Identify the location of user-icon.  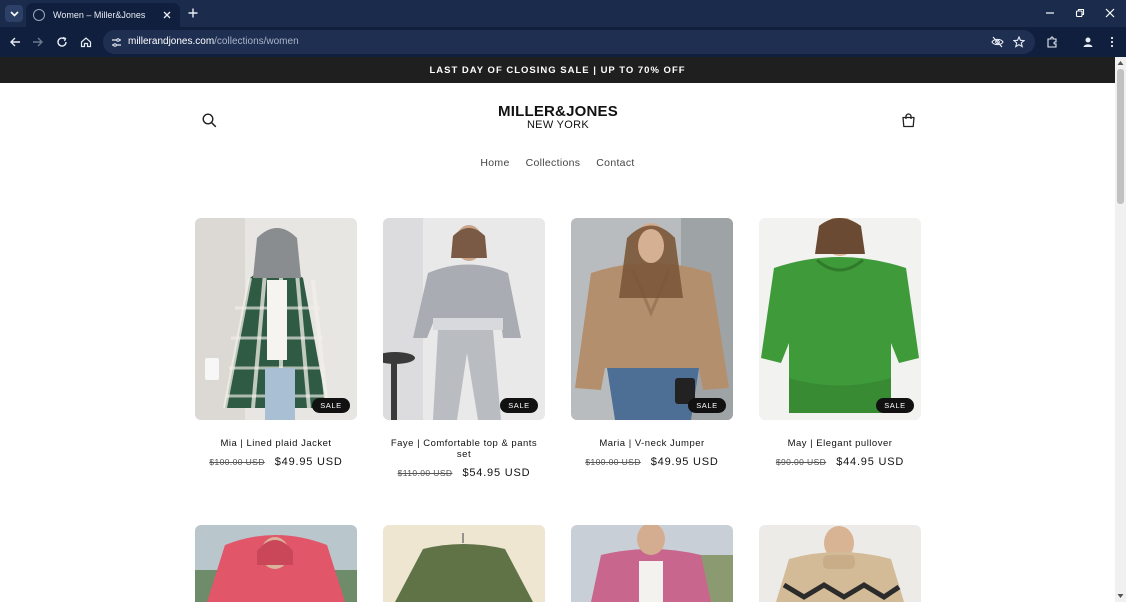
(1088, 42).